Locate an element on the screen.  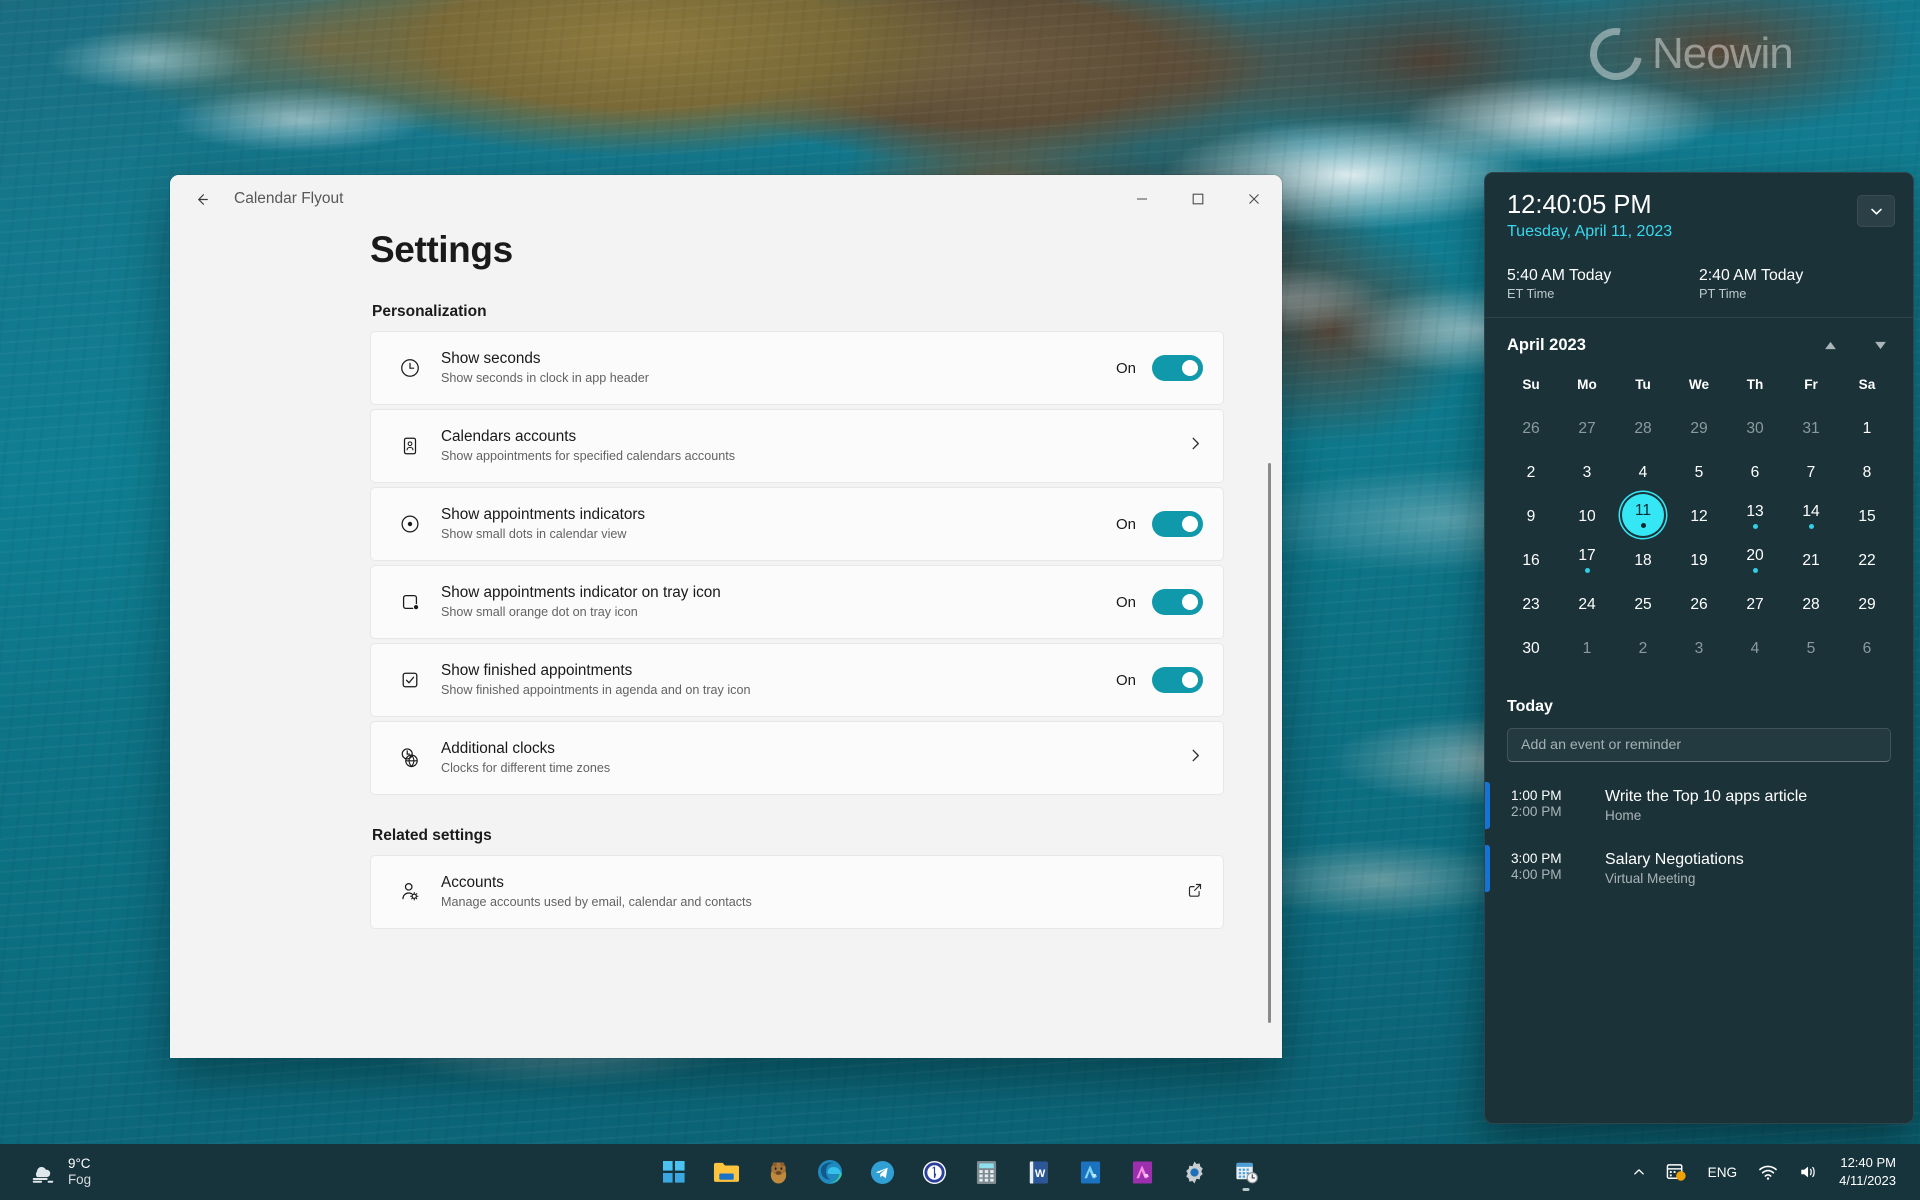
calendar-day: 7 is located at coordinates (1811, 472).